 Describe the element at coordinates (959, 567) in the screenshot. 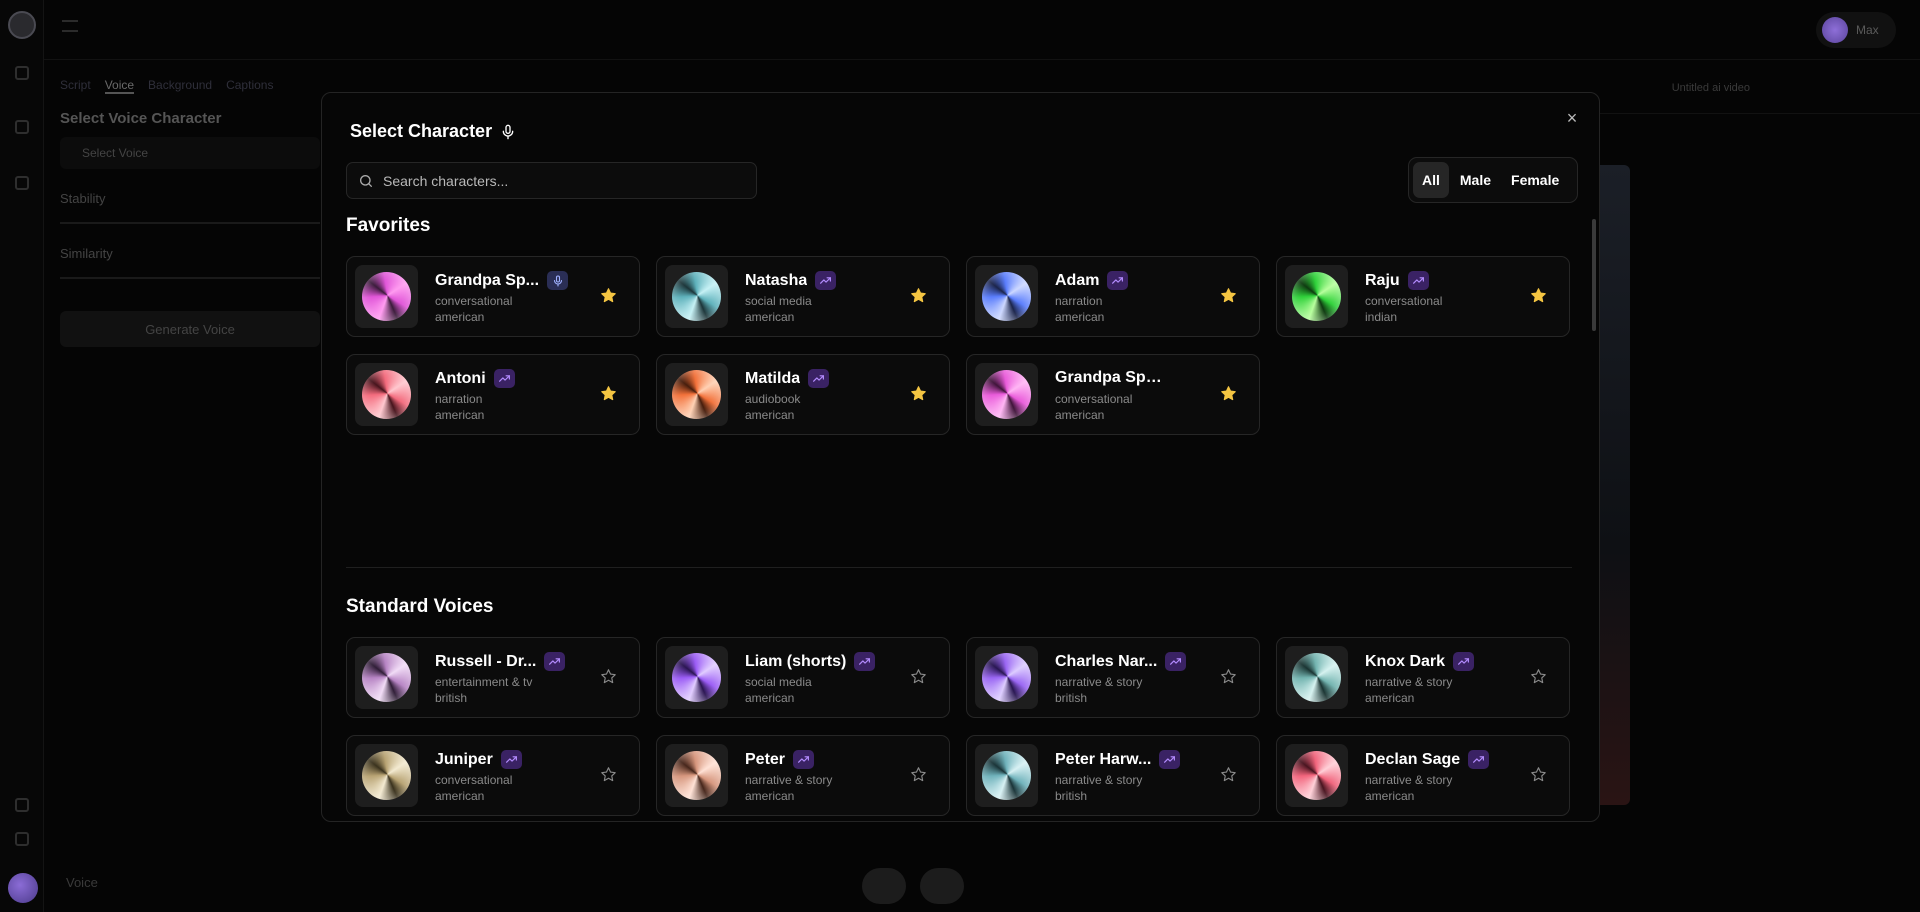

I see `section-divider` at that location.